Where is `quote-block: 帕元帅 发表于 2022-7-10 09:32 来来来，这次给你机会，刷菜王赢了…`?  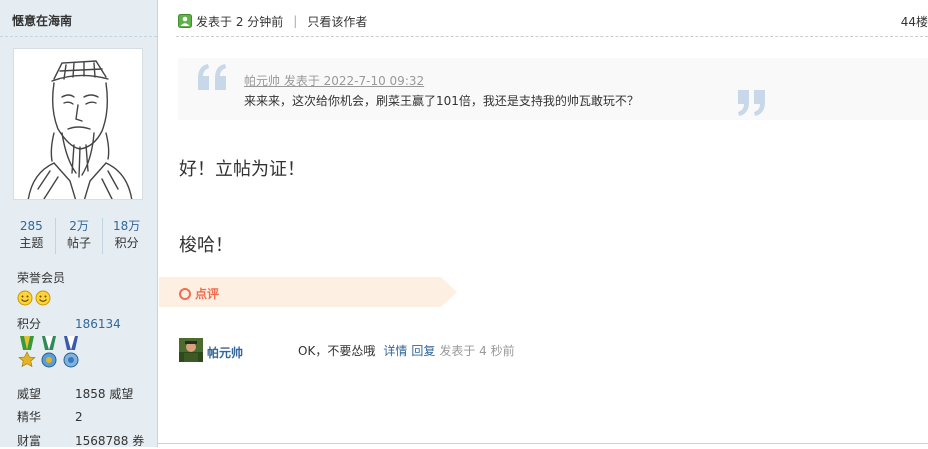 quote-block: 帕元帅 发表于 2022-7-10 09:32 来来来，这次给你机会，刷菜王赢了… is located at coordinates (553, 89).